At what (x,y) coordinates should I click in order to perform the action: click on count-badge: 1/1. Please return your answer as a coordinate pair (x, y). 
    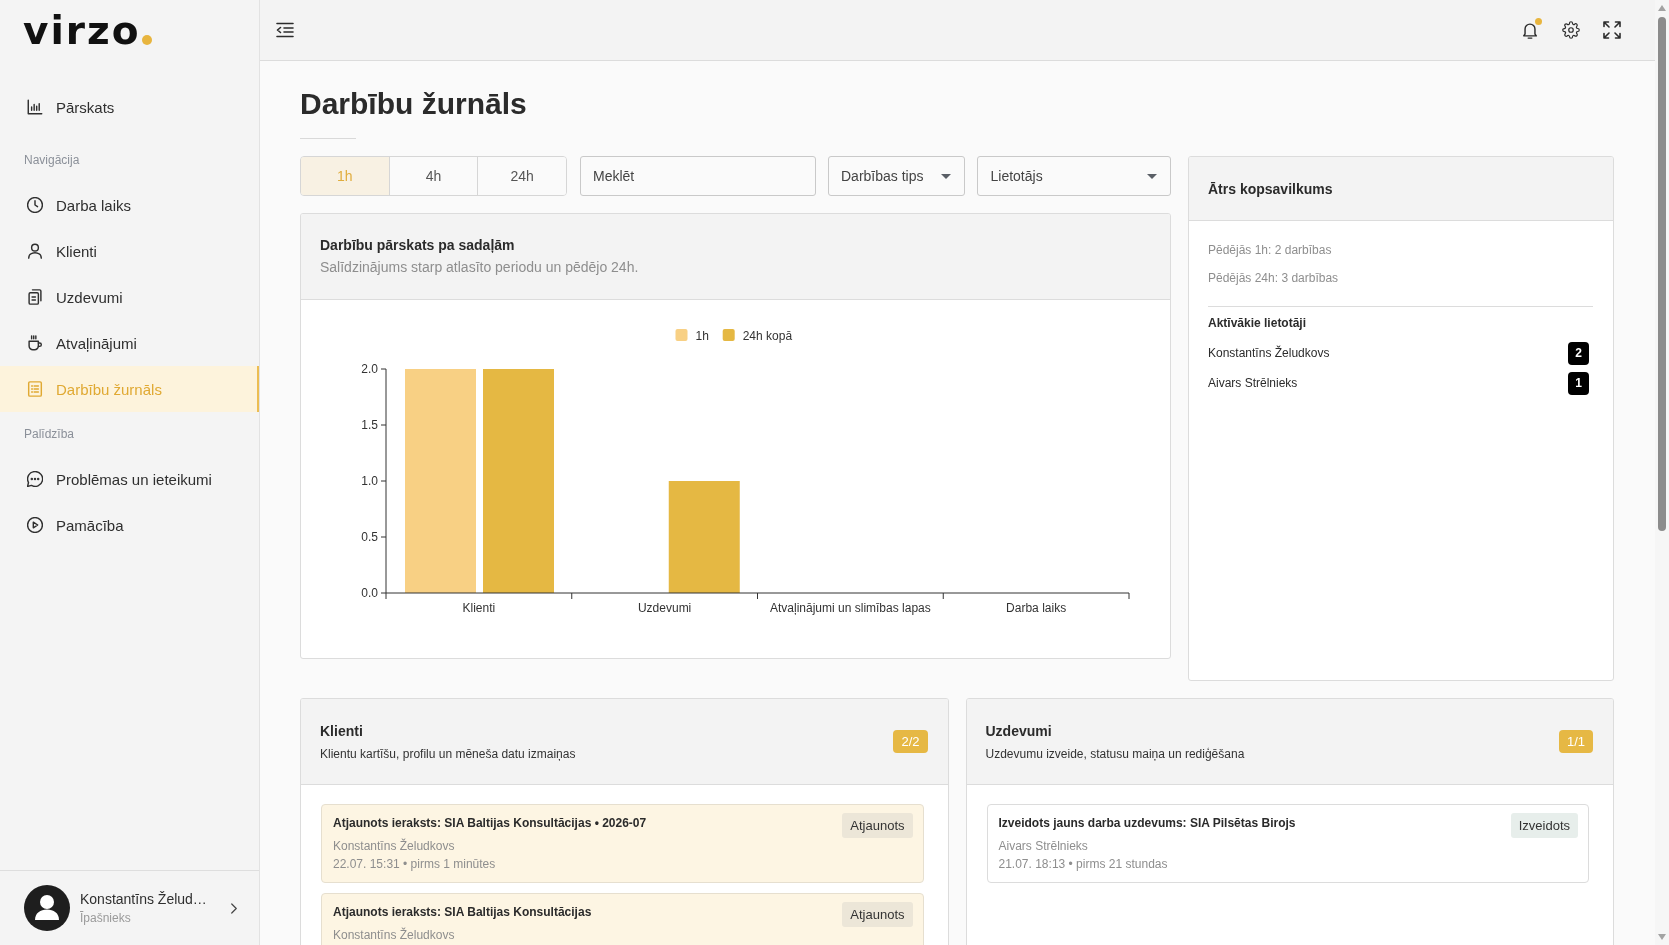
    Looking at the image, I should click on (1575, 741).